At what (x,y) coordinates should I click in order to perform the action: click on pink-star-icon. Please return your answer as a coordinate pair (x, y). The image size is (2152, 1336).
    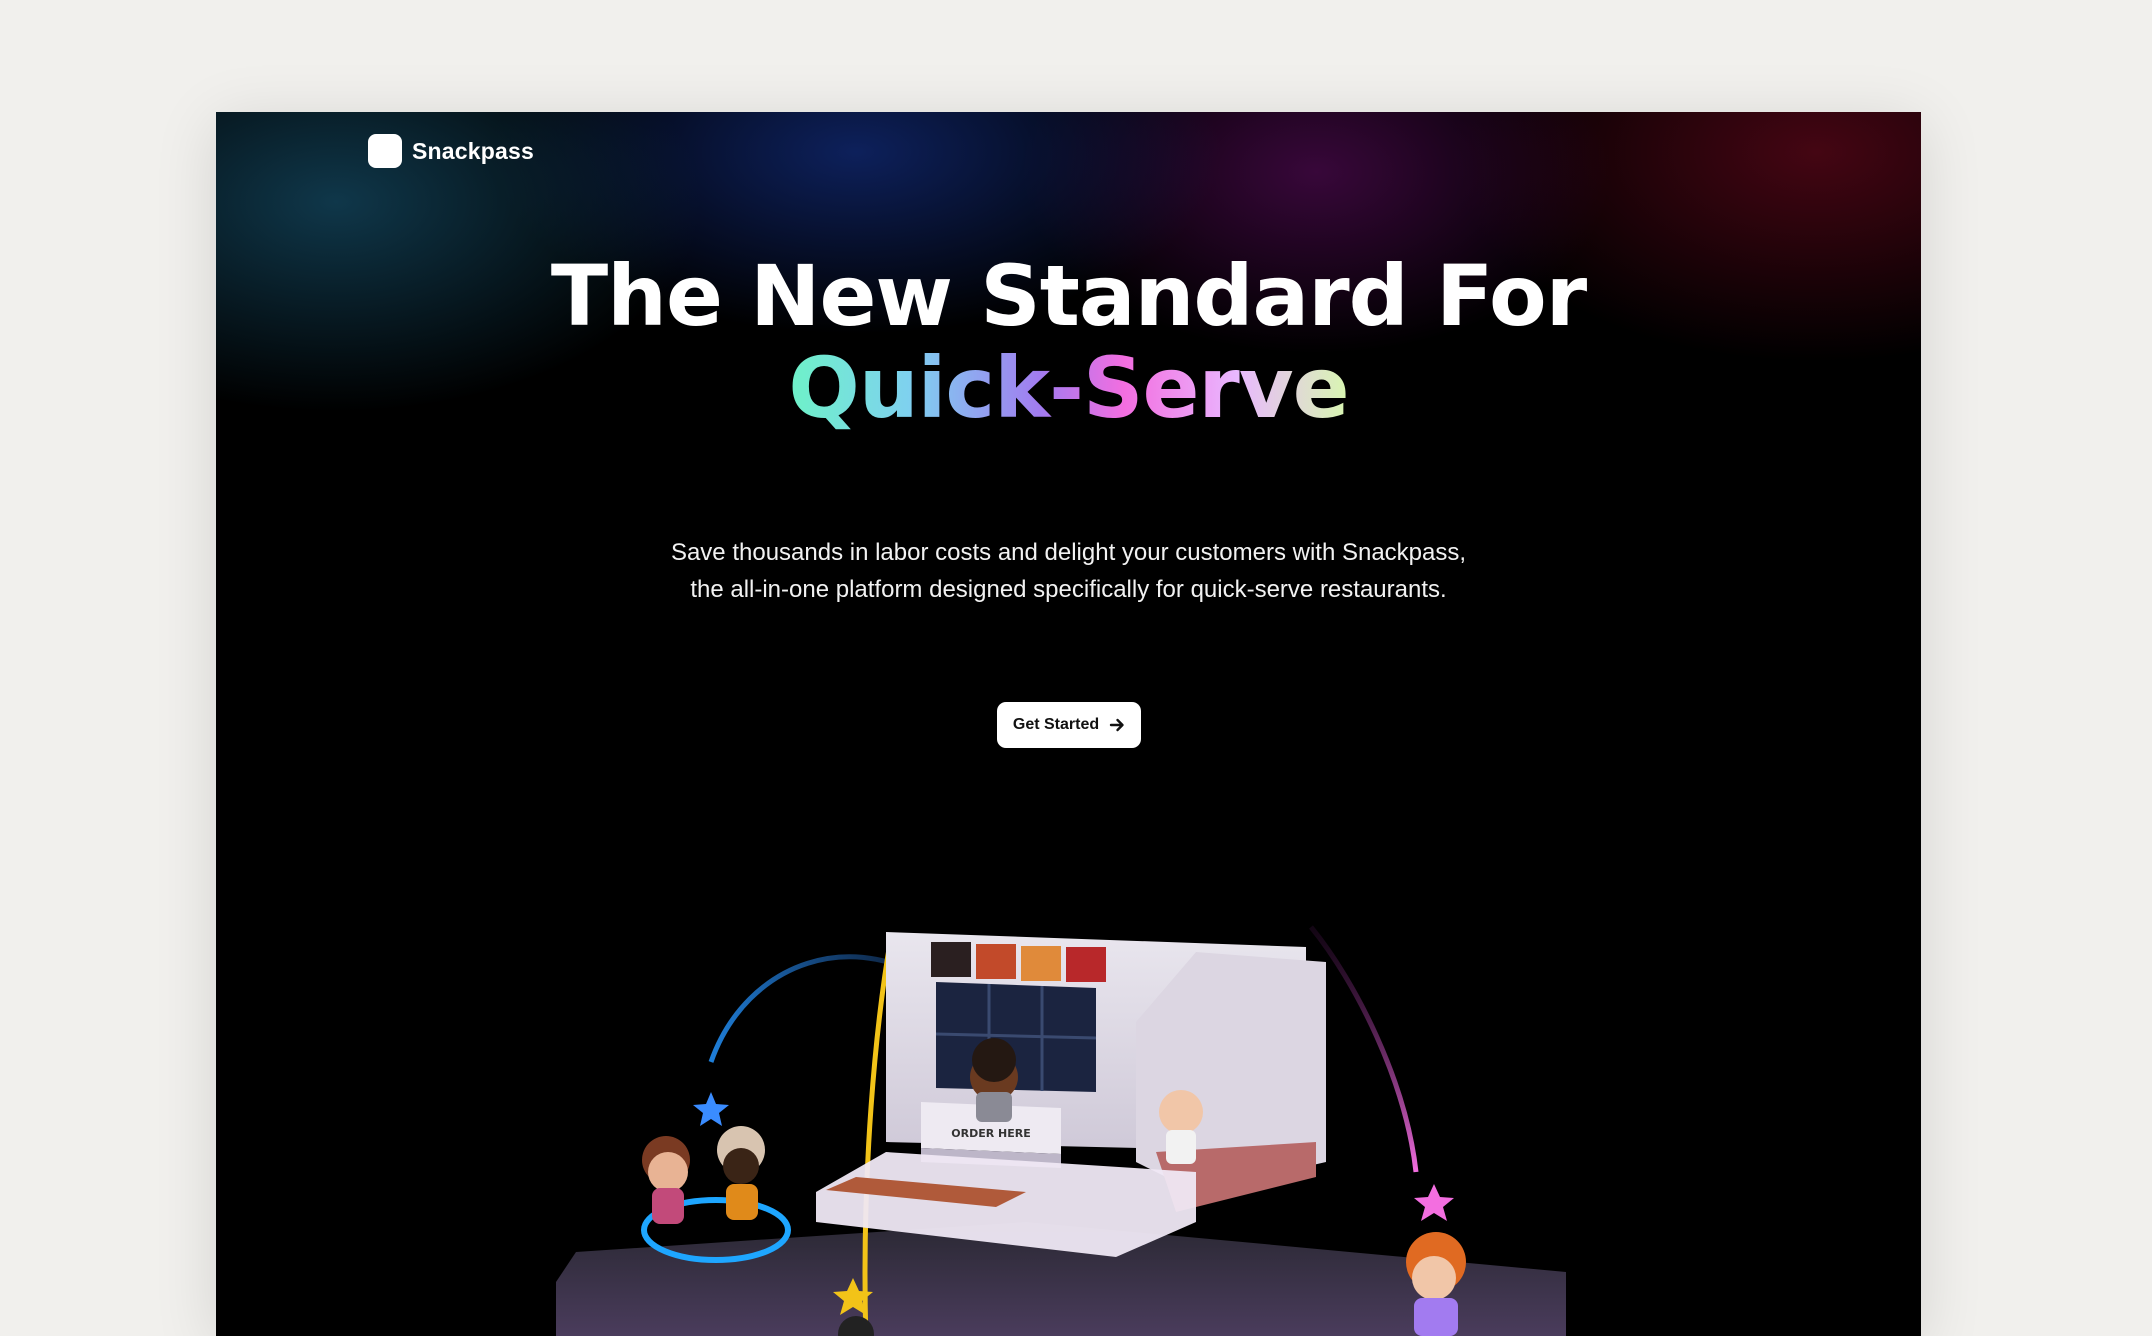
    Looking at the image, I should click on (1434, 1202).